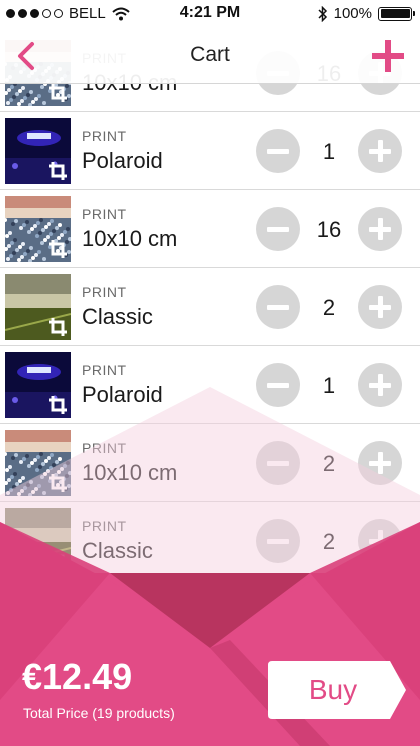 The image size is (420, 746). I want to click on plus-icon, so click(388, 56).